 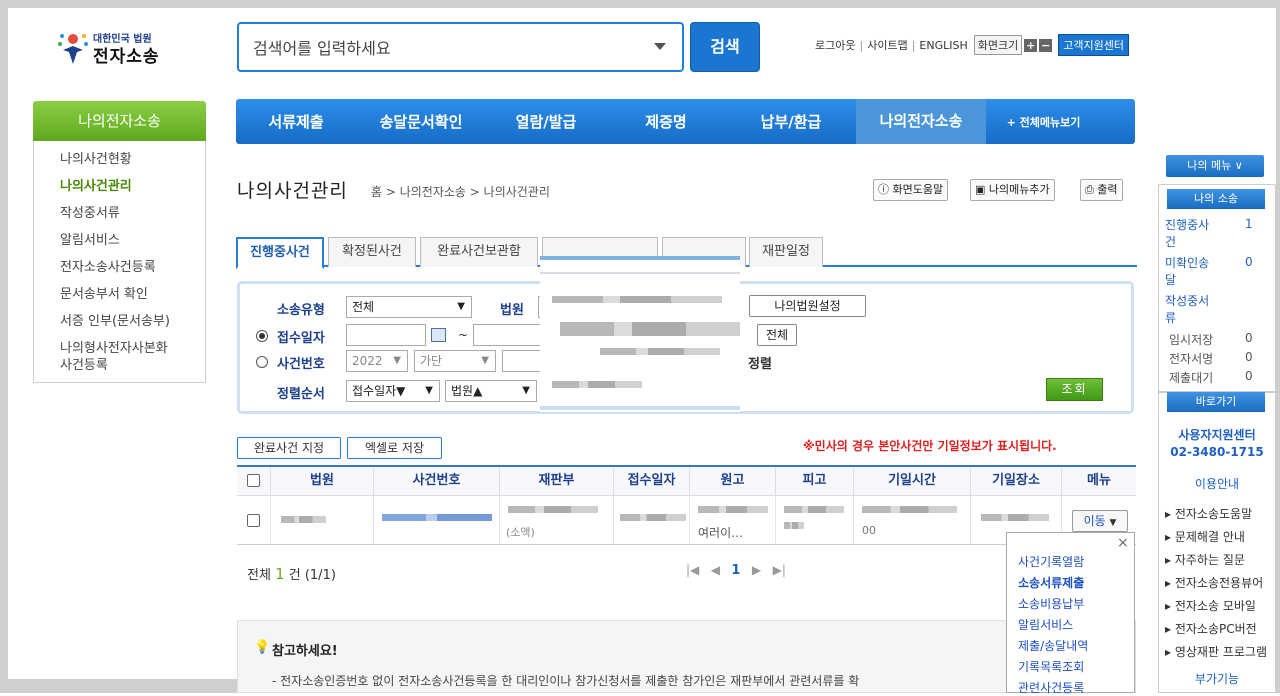 I want to click on gnb-payment: 납부/환급, so click(x=791, y=121).